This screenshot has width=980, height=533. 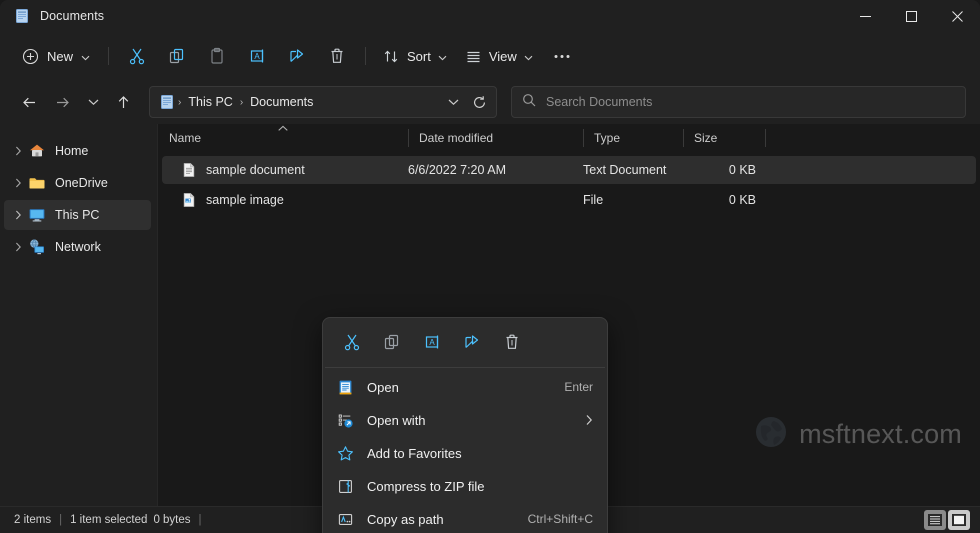 What do you see at coordinates (77, 151) in the screenshot?
I see `sidebar-item-home: Home` at bounding box center [77, 151].